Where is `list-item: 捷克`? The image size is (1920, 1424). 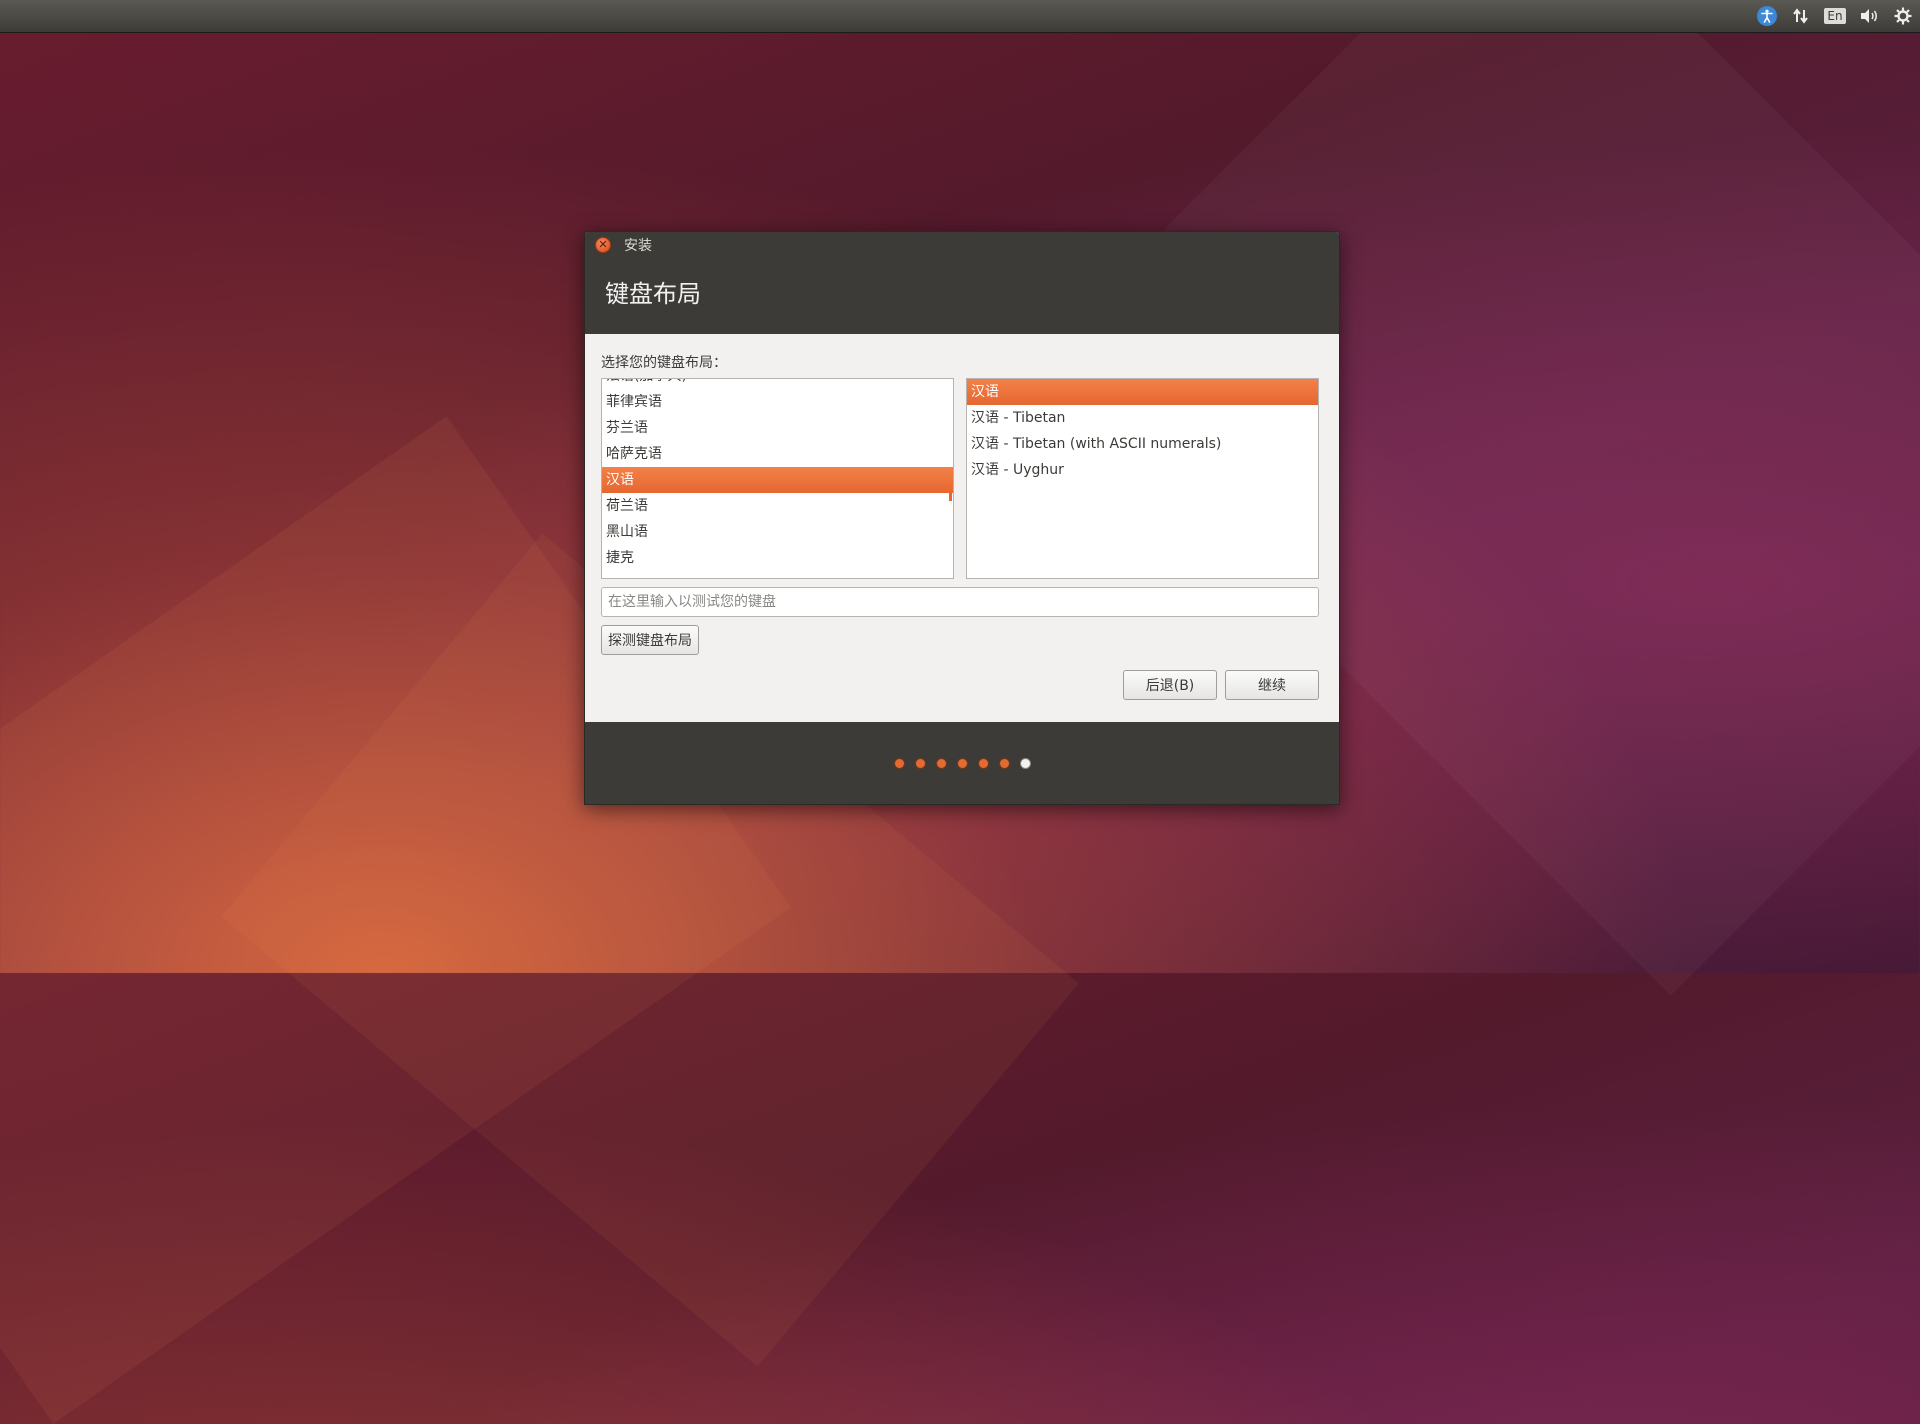
list-item: 捷克 is located at coordinates (777, 558).